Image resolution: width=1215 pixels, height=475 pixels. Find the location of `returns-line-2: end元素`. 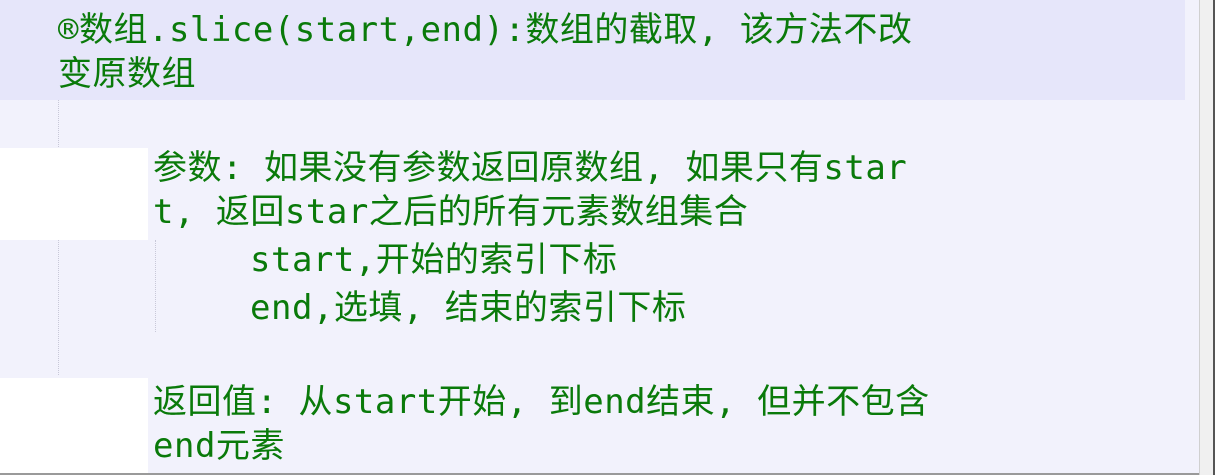

returns-line-2: end元素 is located at coordinates (219, 446).